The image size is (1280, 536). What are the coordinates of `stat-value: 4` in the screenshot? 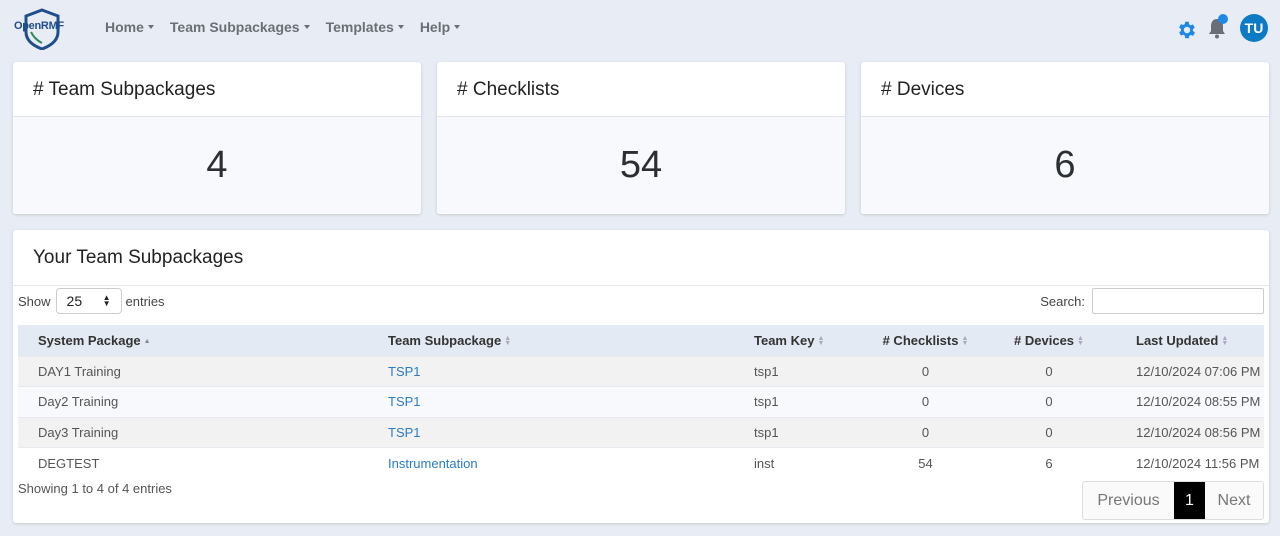 It's located at (217, 165).